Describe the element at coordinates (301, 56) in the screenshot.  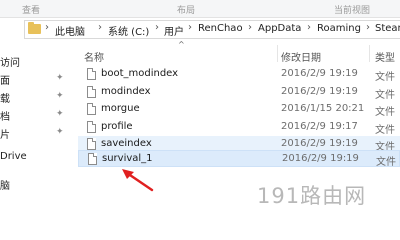
I see `column-header-date: 修改日期` at that location.